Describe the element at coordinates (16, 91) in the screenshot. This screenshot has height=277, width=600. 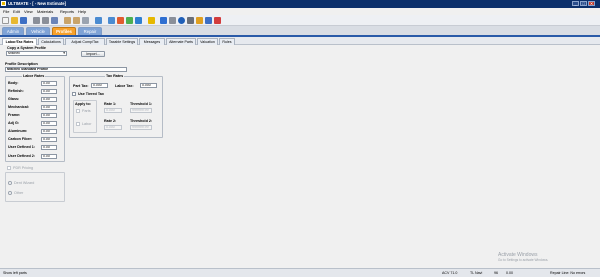
I see `labor-rate-label: Refinish:` at that location.